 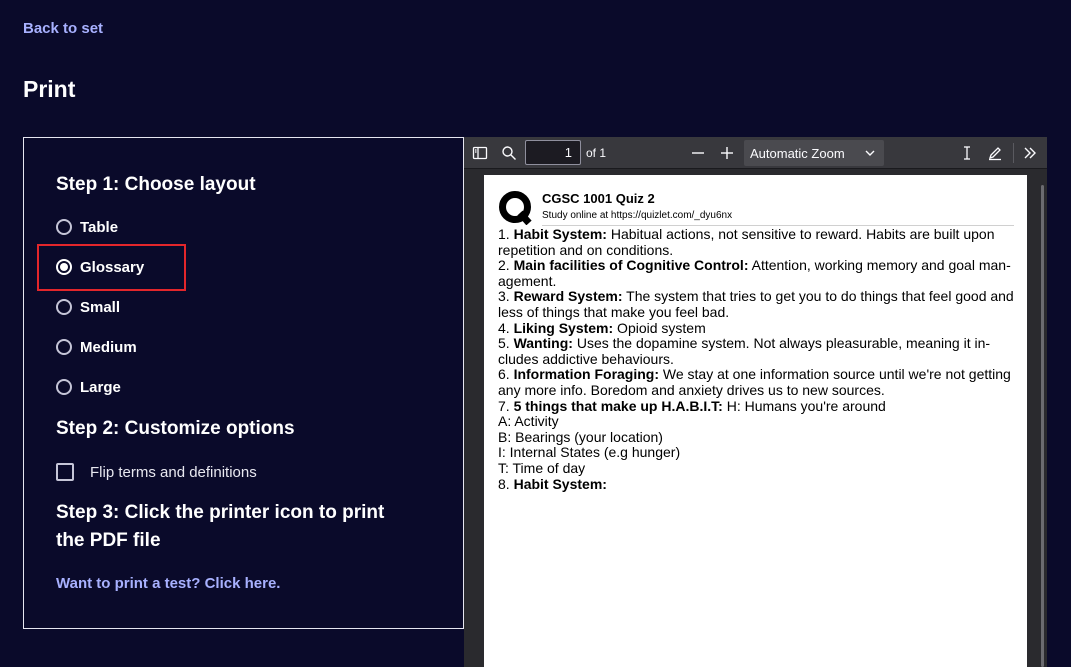 What do you see at coordinates (586, 358) in the screenshot?
I see `definition-text: cludes addictive behaviours.` at bounding box center [586, 358].